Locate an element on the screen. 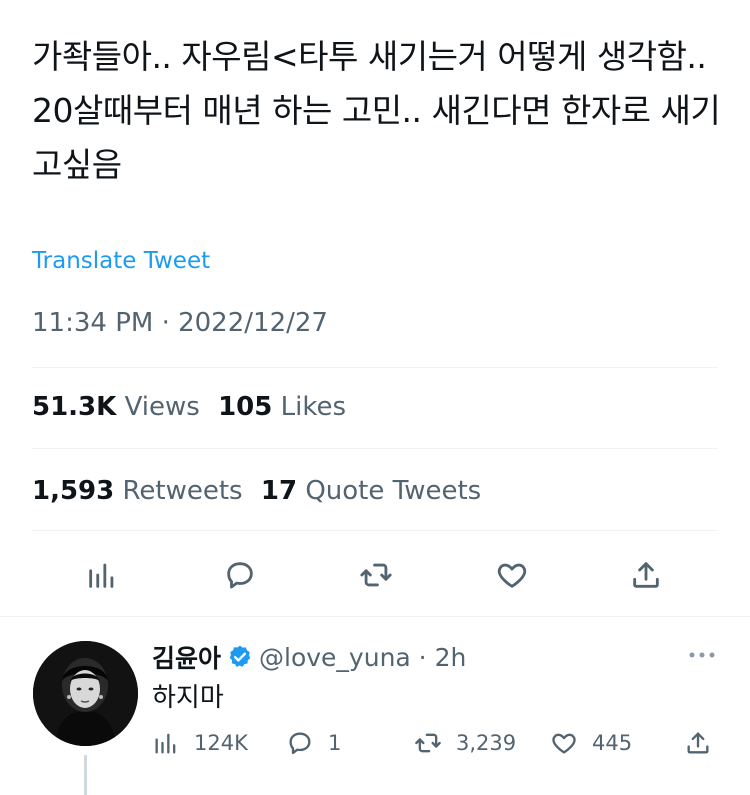 This screenshot has height=795, width=750. share-button is located at coordinates (646, 575).